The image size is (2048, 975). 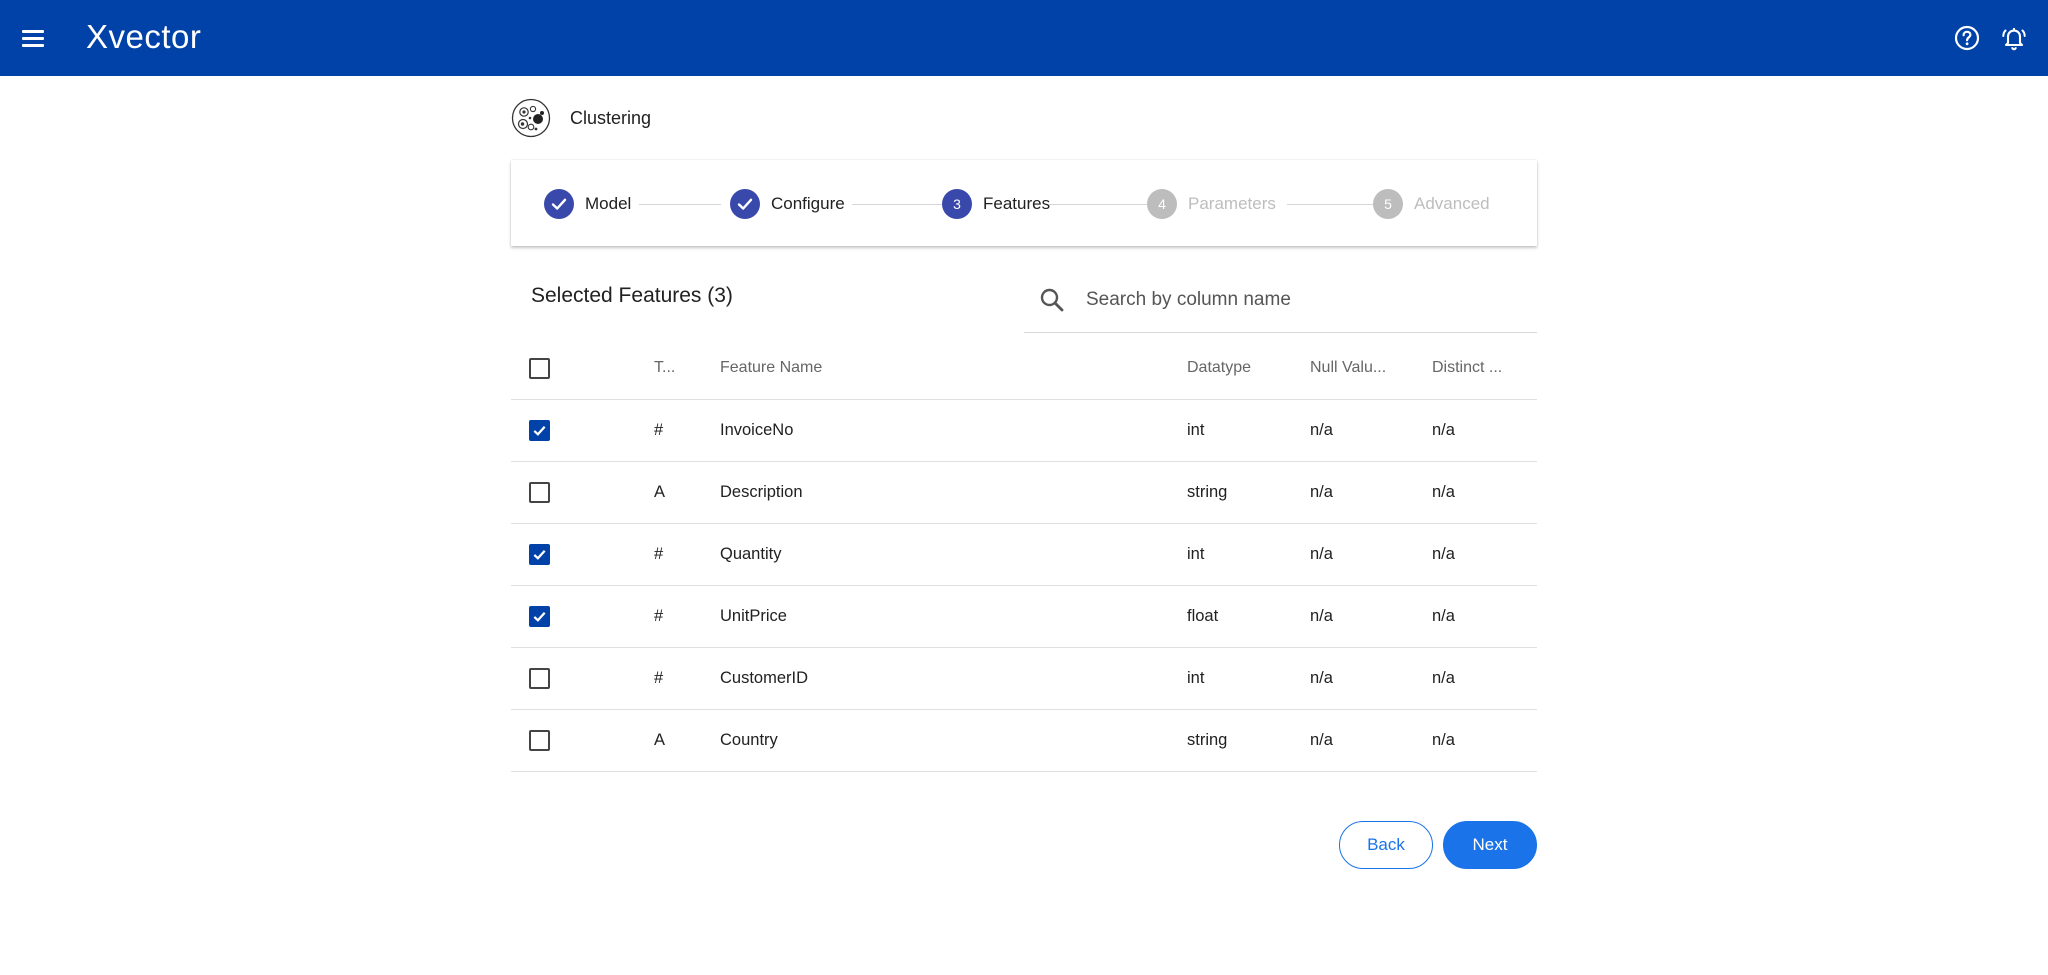 What do you see at coordinates (611, 117) in the screenshot?
I see `page-title: Clustering` at bounding box center [611, 117].